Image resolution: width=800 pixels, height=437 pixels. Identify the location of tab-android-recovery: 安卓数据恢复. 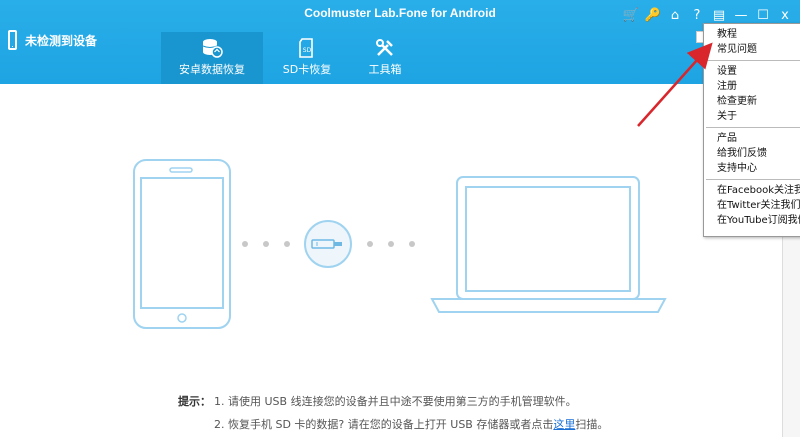
(212, 58).